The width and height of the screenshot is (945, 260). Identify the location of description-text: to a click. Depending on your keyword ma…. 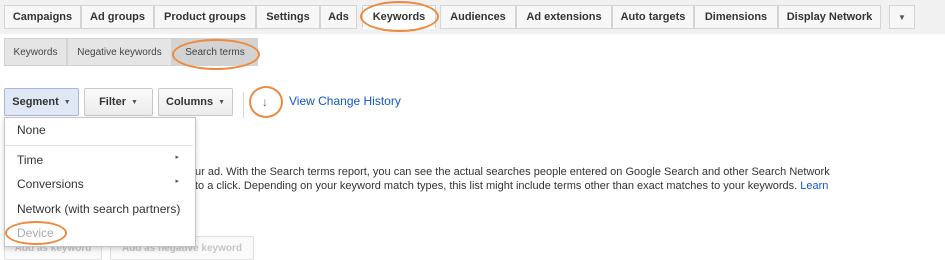
(496, 186).